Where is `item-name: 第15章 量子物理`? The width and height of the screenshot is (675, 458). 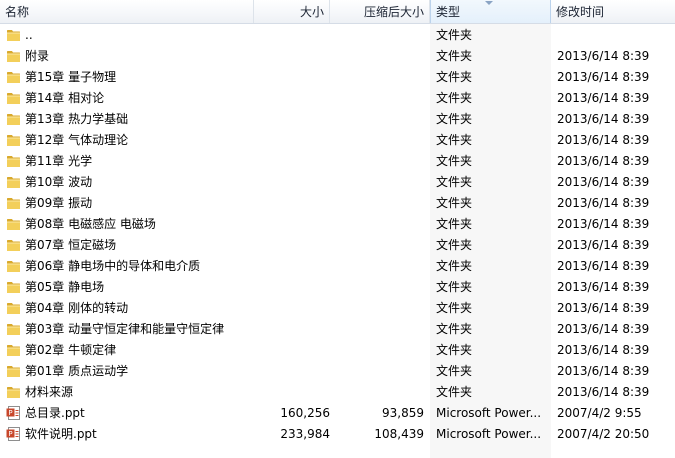
item-name: 第15章 量子物理 is located at coordinates (71, 77).